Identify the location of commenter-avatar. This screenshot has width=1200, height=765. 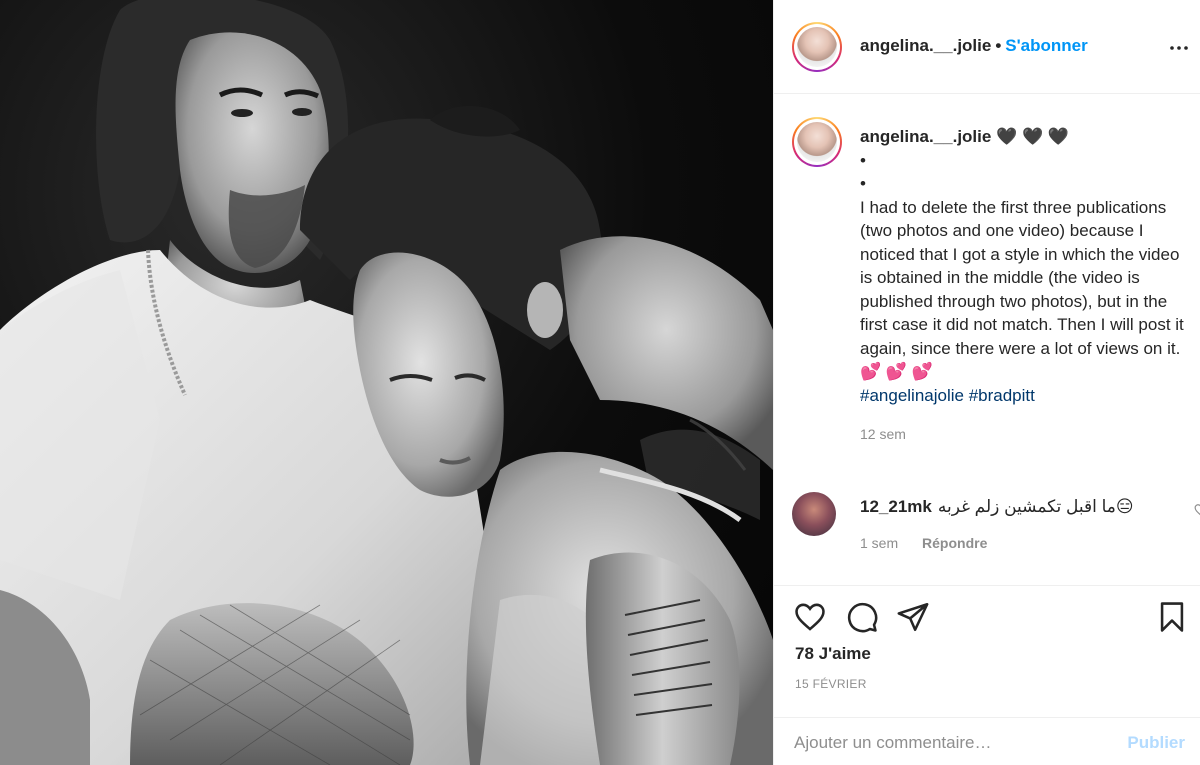
(814, 514).